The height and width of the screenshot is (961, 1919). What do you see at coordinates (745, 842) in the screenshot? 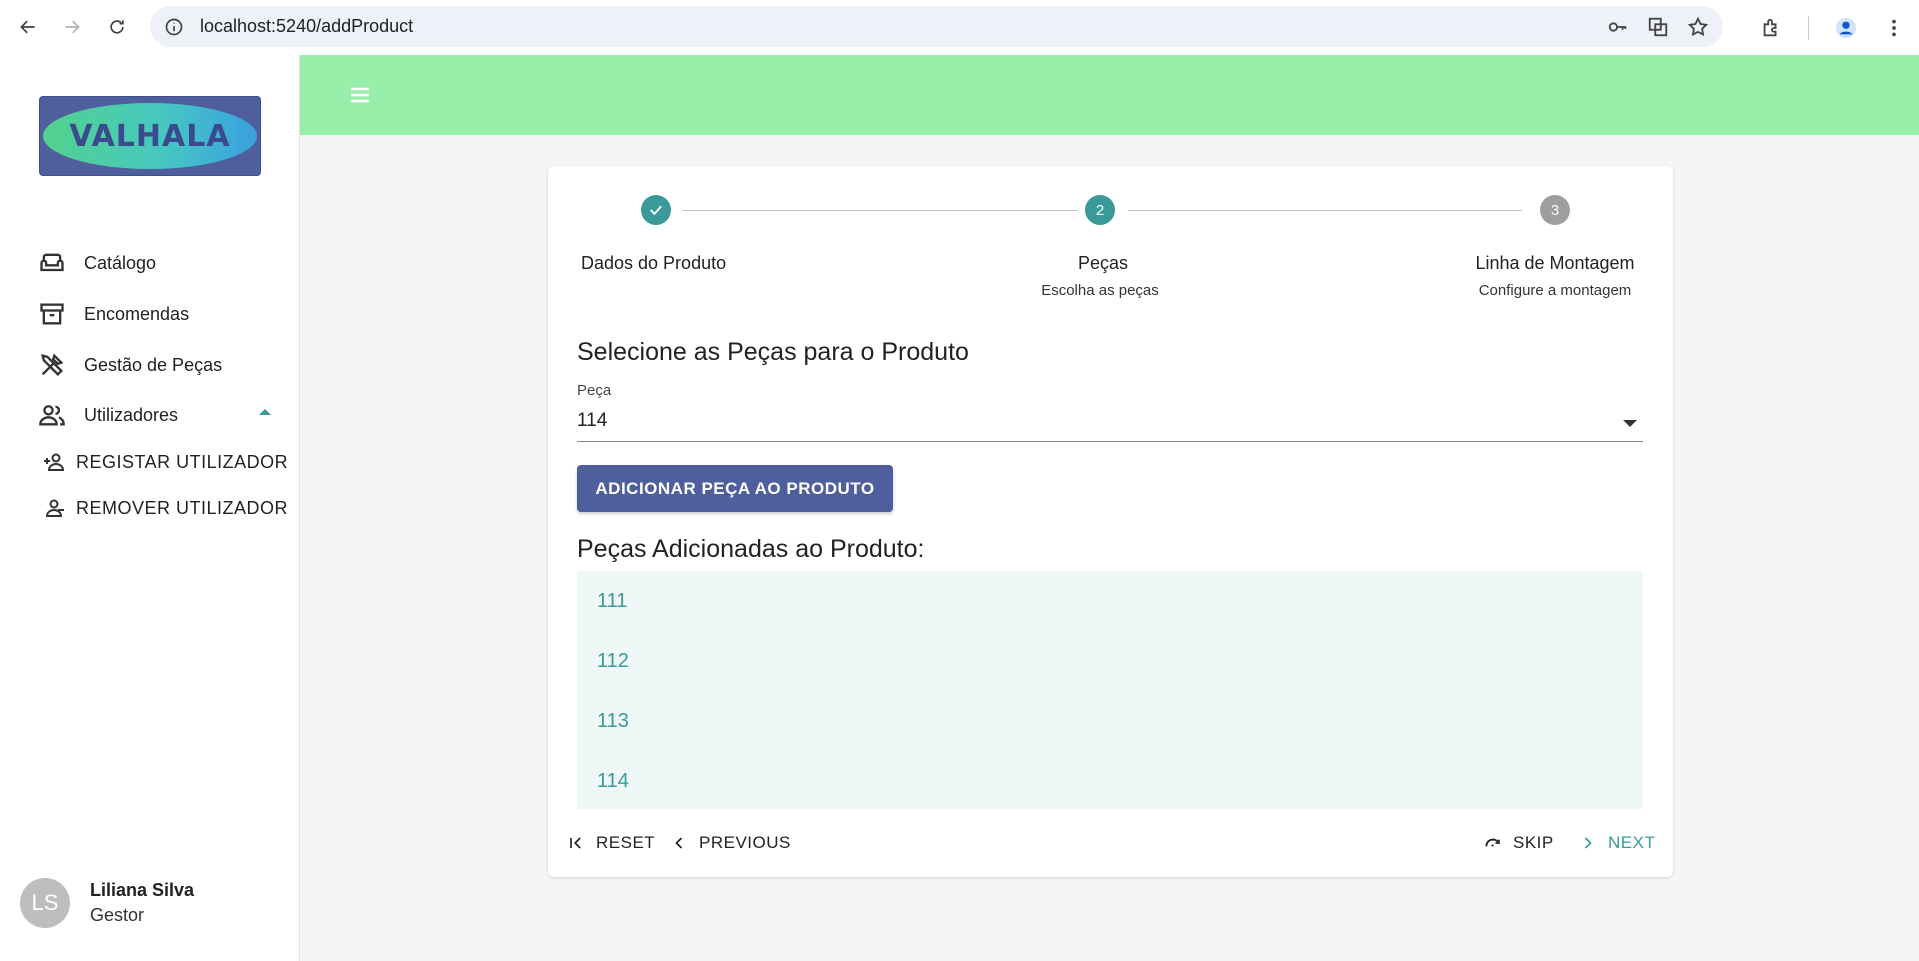
I see `previous-label: PREVIOUS` at bounding box center [745, 842].